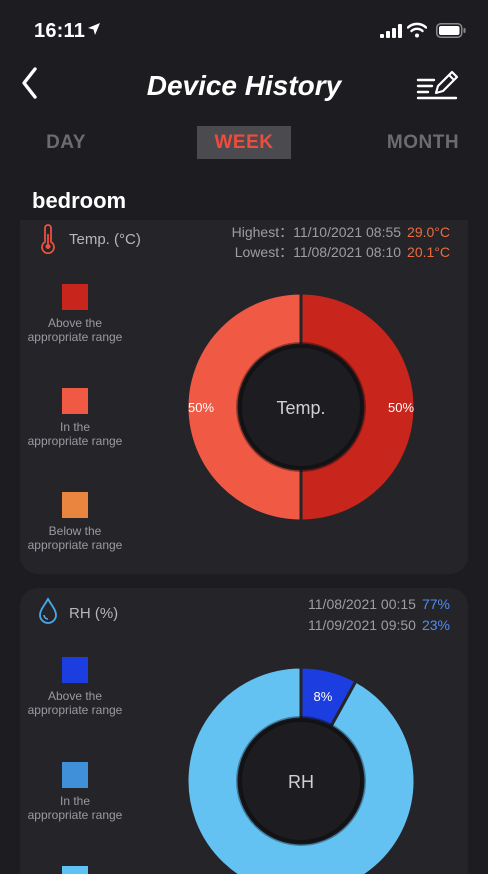 The image size is (488, 874). What do you see at coordinates (60, 31) in the screenshot?
I see `status-time: 16:11` at bounding box center [60, 31].